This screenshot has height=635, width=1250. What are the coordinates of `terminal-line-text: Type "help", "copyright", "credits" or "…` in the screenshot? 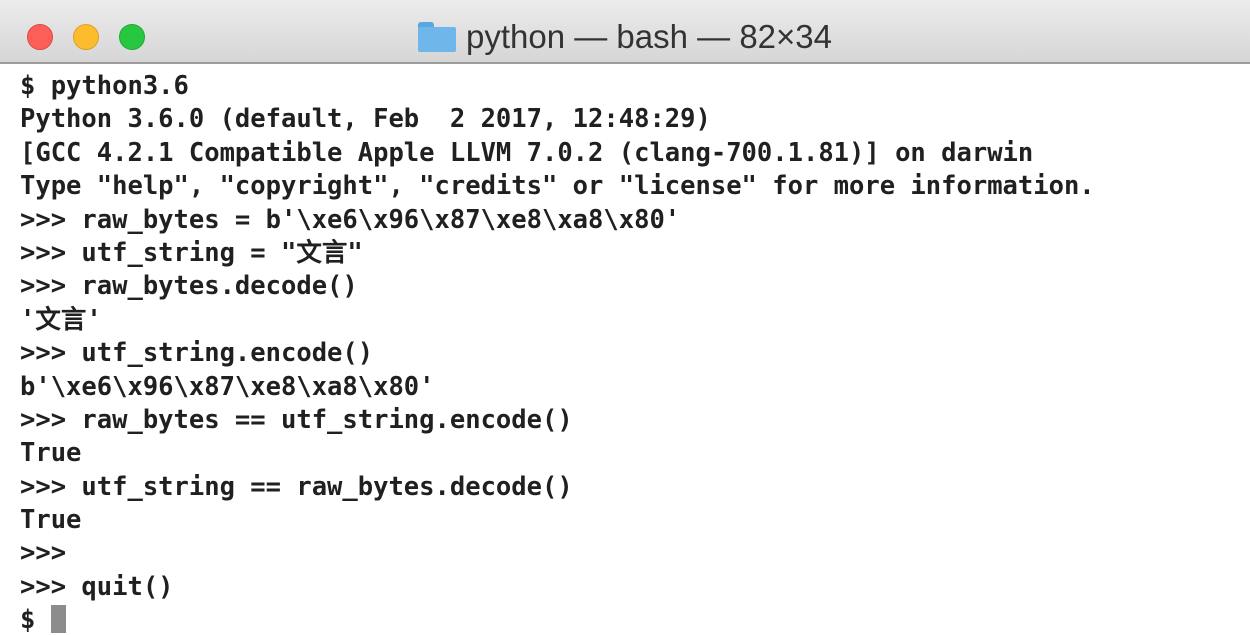 It's located at (557, 186).